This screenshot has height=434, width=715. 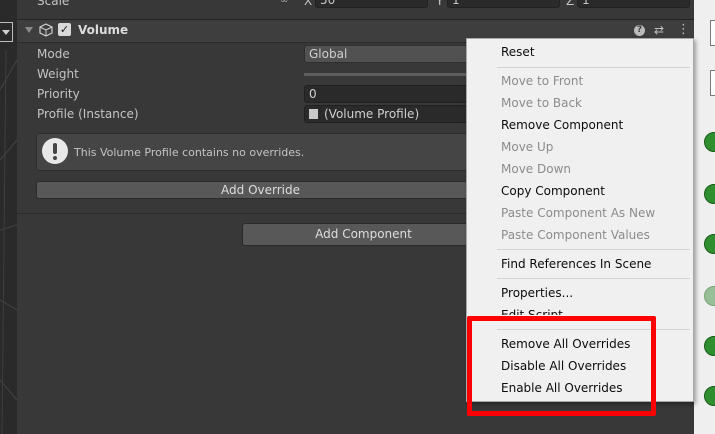 What do you see at coordinates (308, 4) in the screenshot?
I see `scale-x-label: X` at bounding box center [308, 4].